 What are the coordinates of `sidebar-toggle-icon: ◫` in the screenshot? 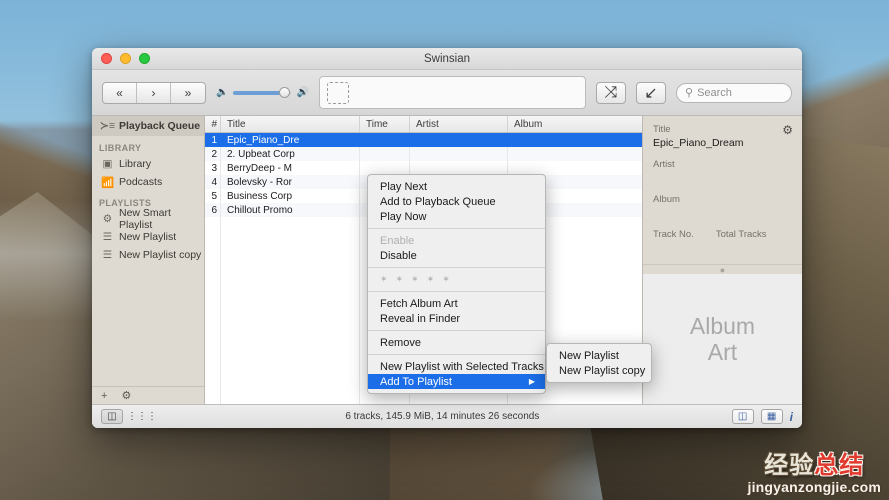 It's located at (112, 416).